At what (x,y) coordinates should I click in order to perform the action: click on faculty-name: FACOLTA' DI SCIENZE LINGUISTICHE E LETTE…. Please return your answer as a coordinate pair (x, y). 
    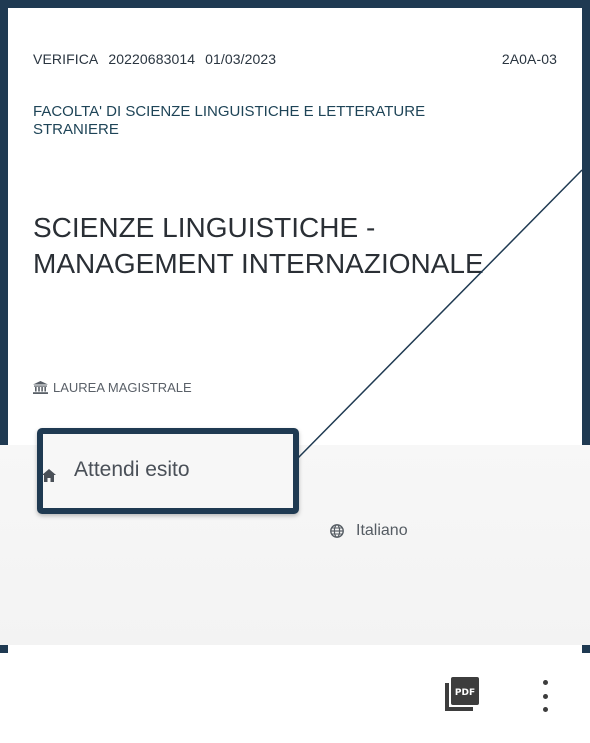
    Looking at the image, I should click on (229, 120).